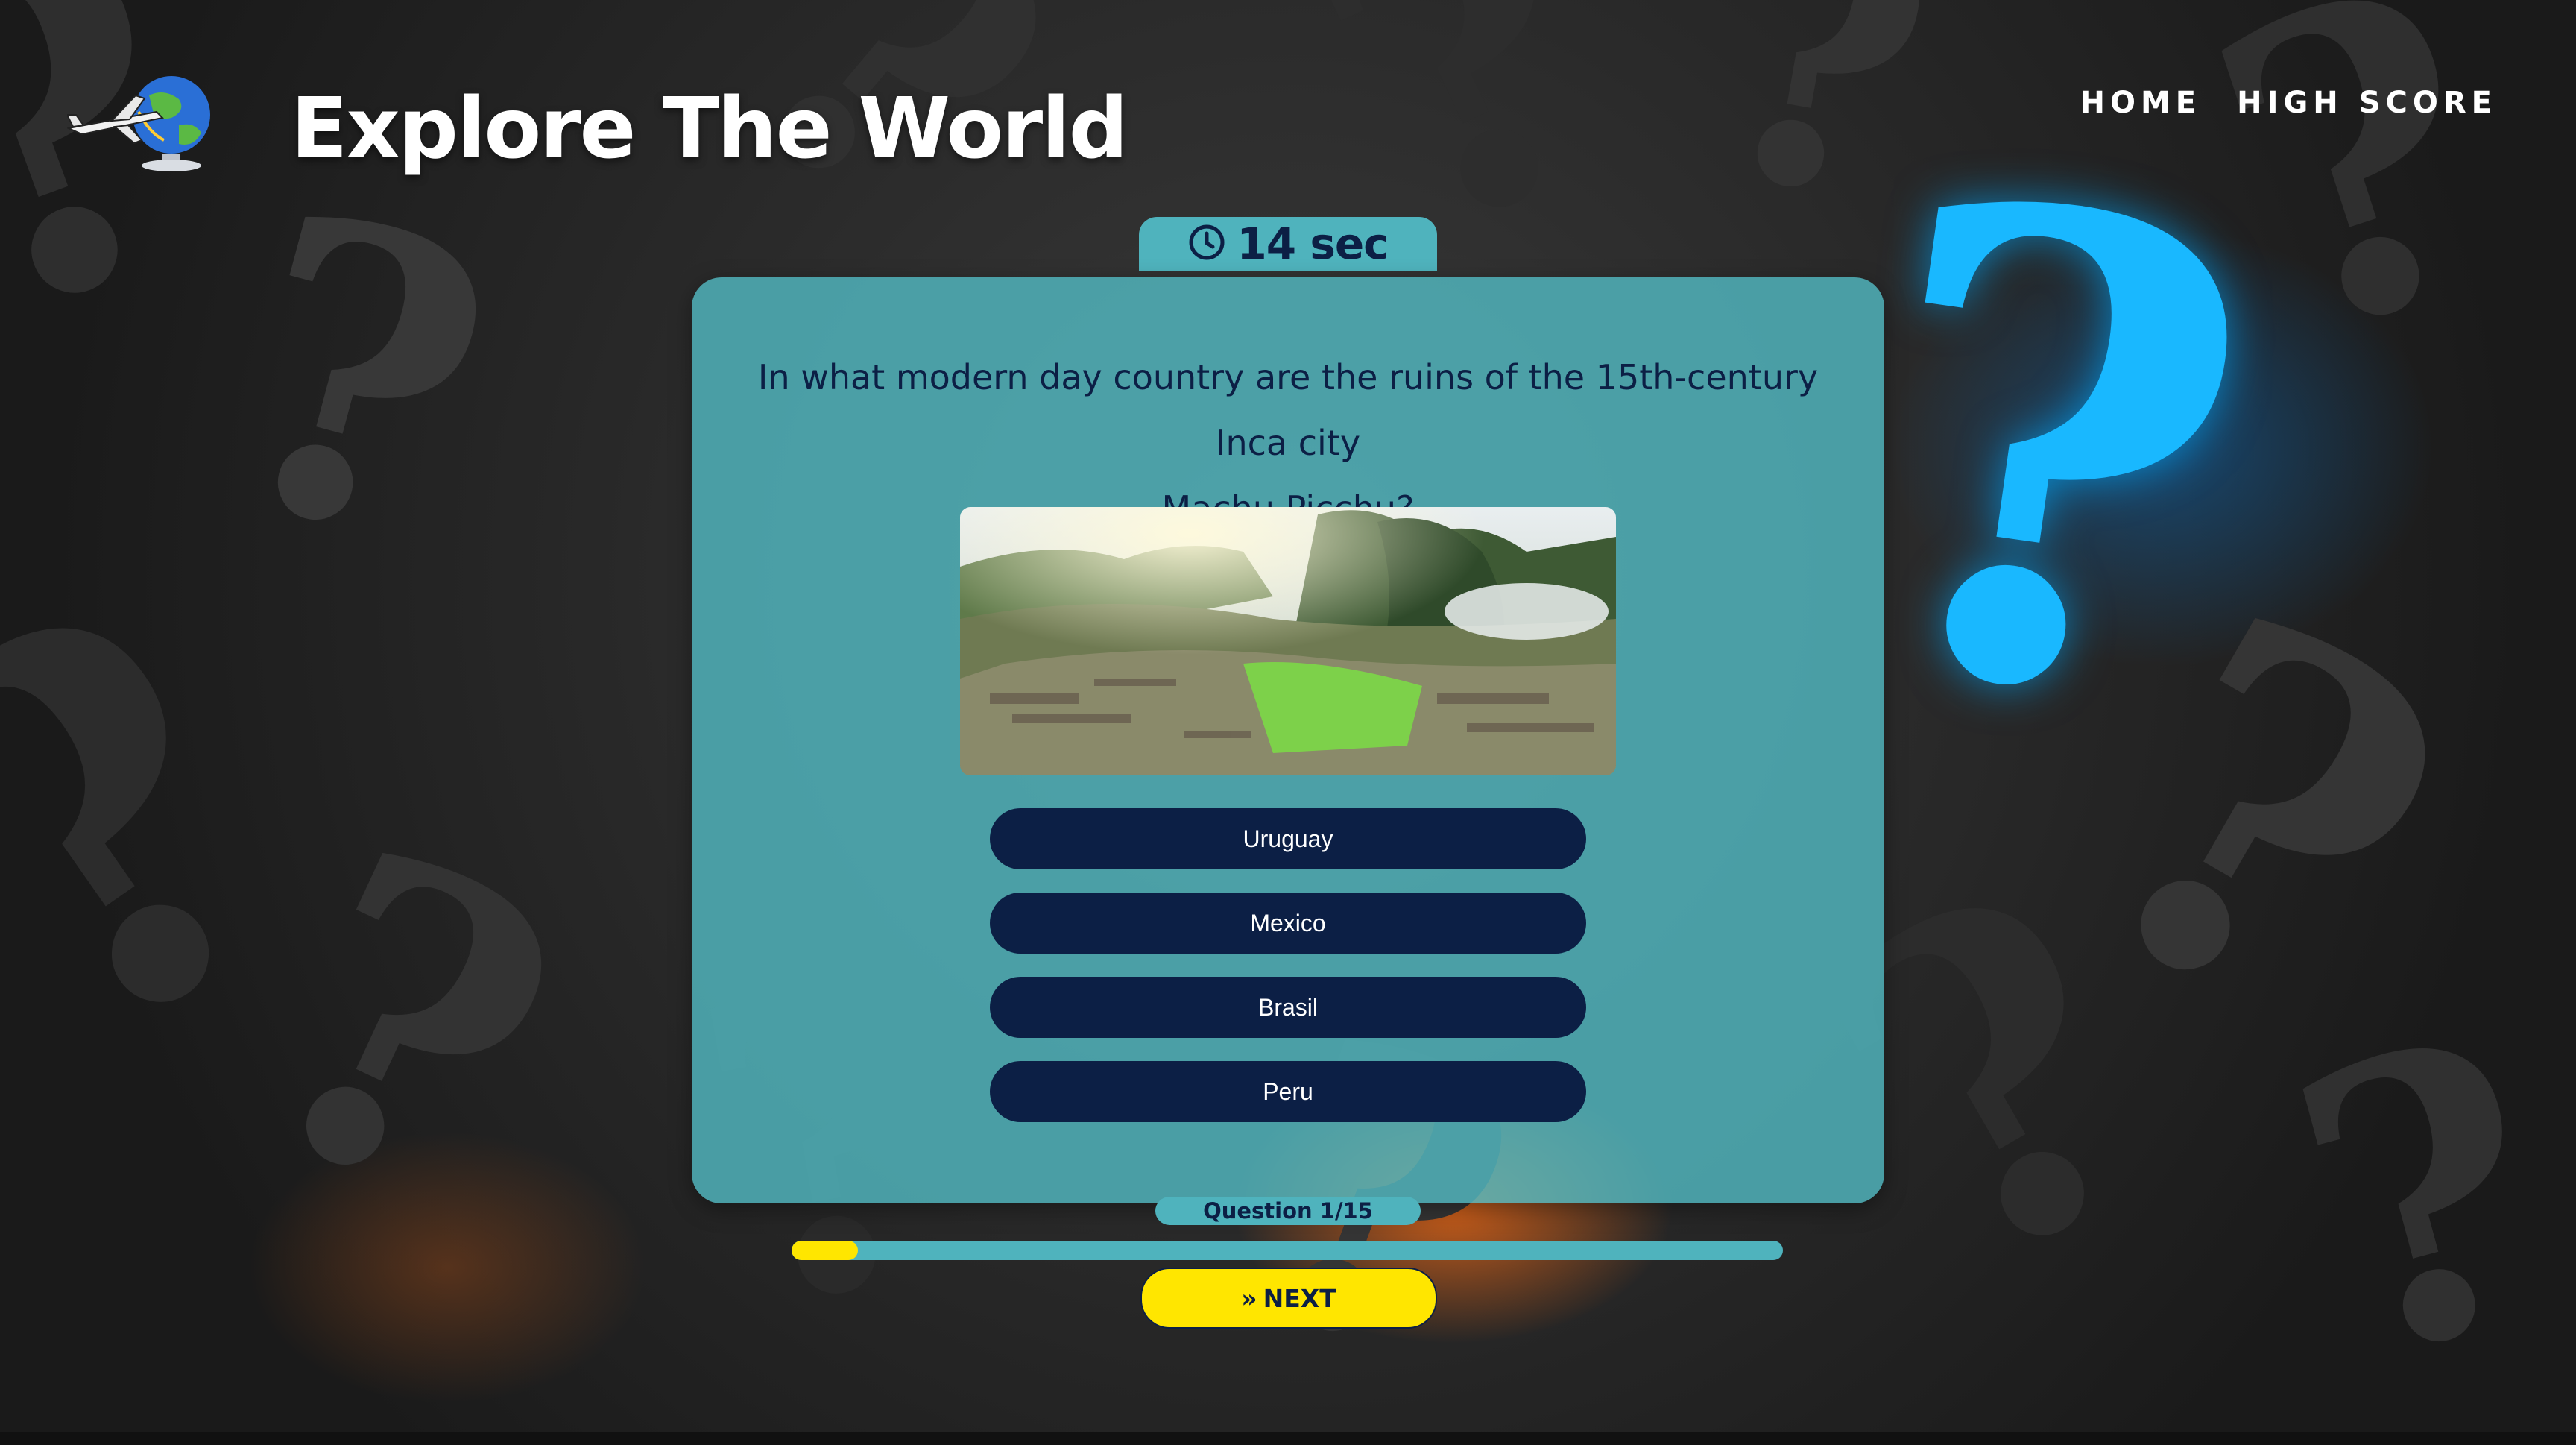 The image size is (2576, 1445). I want to click on top-nav: HOME HIGH SCORE, so click(2289, 103).